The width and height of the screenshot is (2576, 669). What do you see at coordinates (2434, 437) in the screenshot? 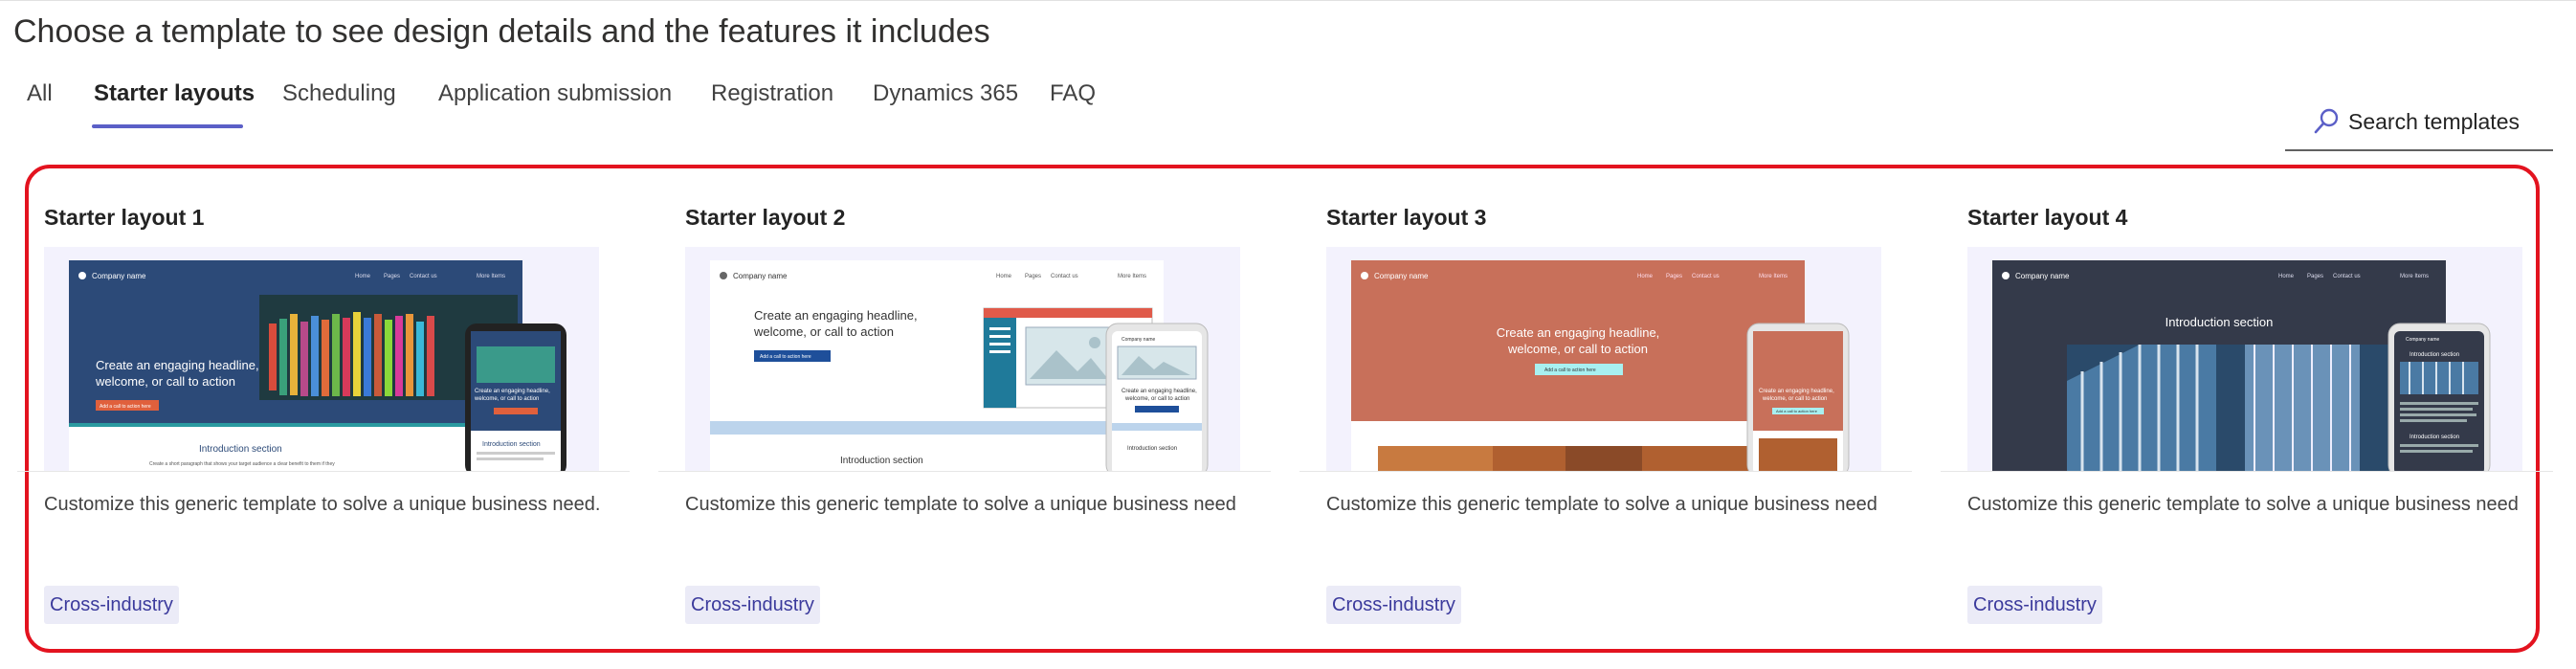
I see `preview-phone-section-2: Introduction section` at bounding box center [2434, 437].